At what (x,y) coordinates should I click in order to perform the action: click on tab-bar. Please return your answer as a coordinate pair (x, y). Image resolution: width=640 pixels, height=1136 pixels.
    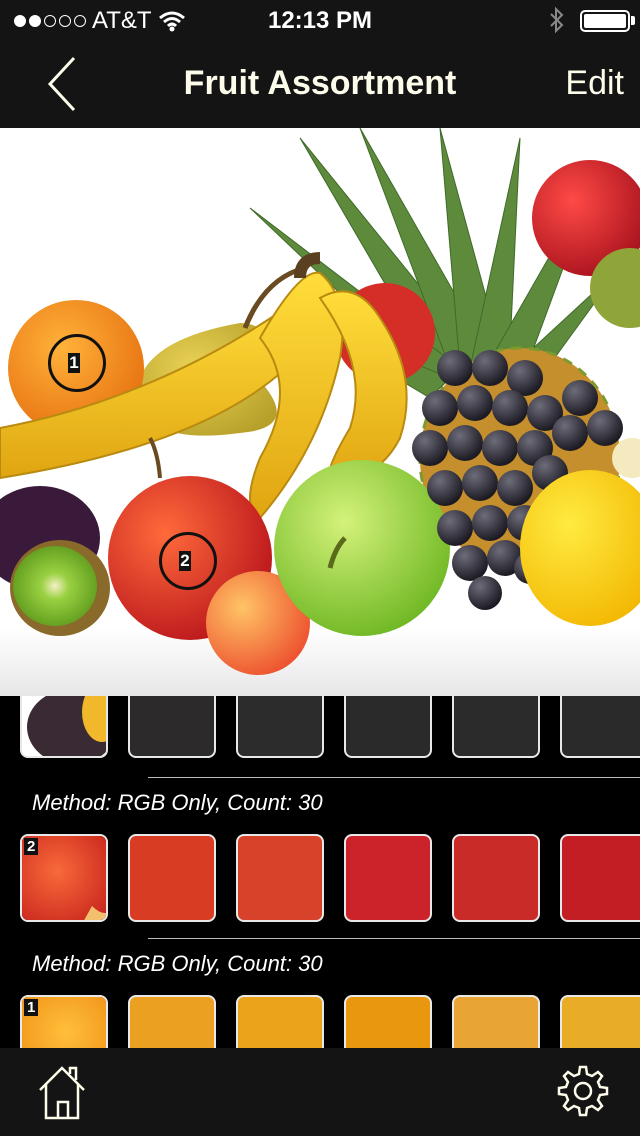
    Looking at the image, I should click on (320, 1092).